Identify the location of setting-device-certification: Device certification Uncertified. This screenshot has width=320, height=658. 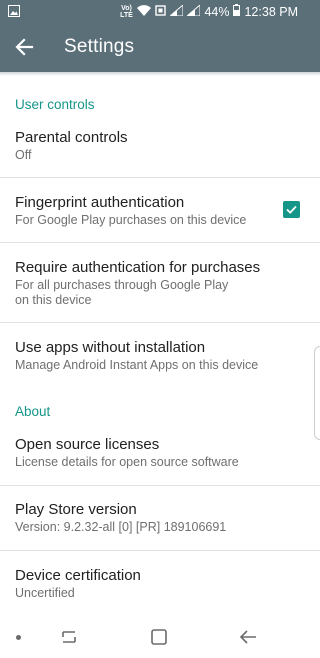
(160, 583).